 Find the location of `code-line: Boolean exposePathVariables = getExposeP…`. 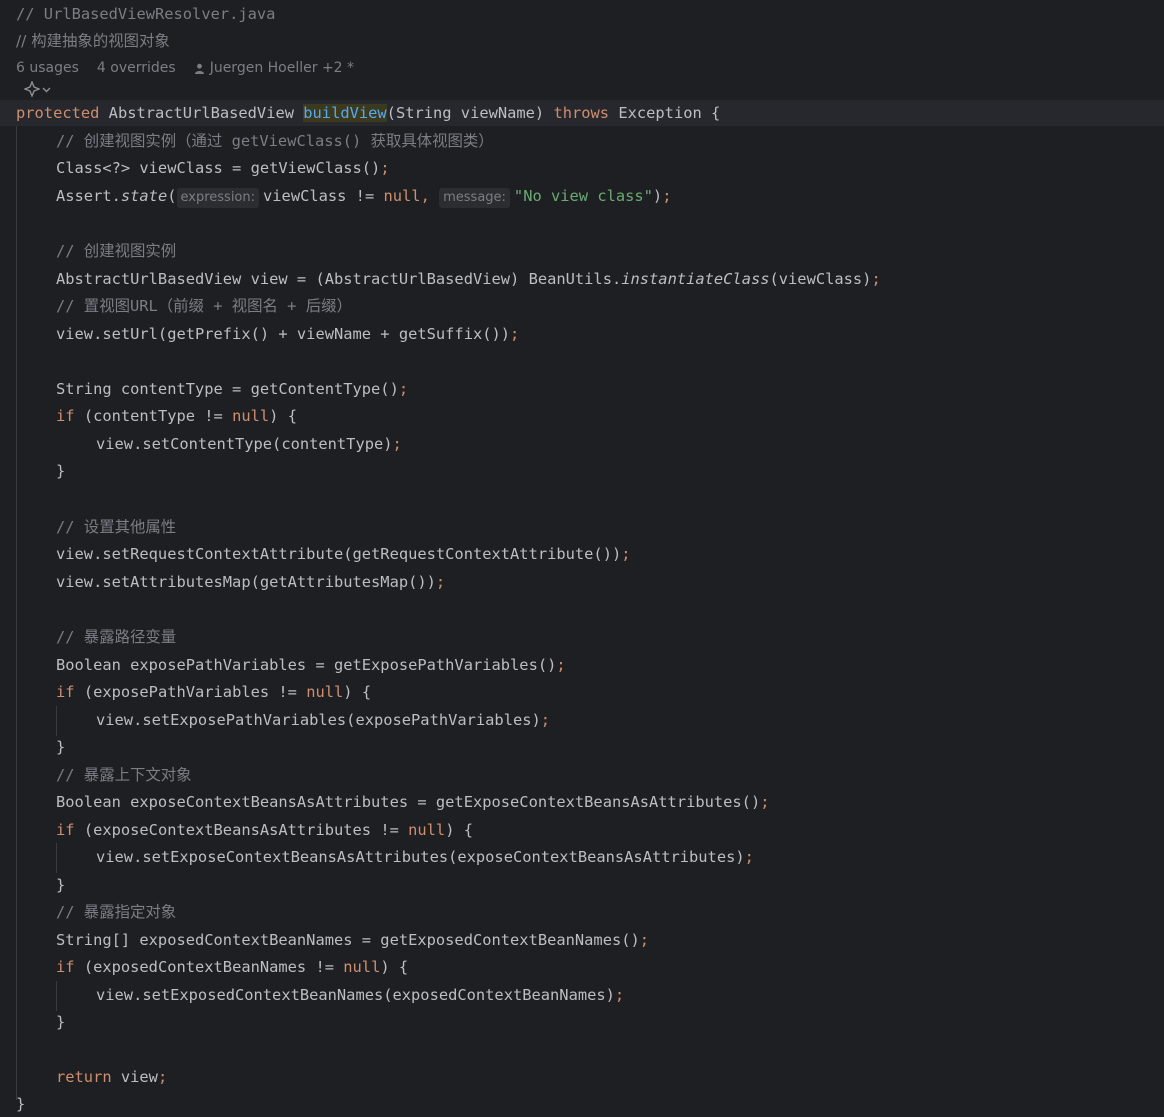

code-line: Boolean exposePathVariables = getExposeP… is located at coordinates (311, 665).